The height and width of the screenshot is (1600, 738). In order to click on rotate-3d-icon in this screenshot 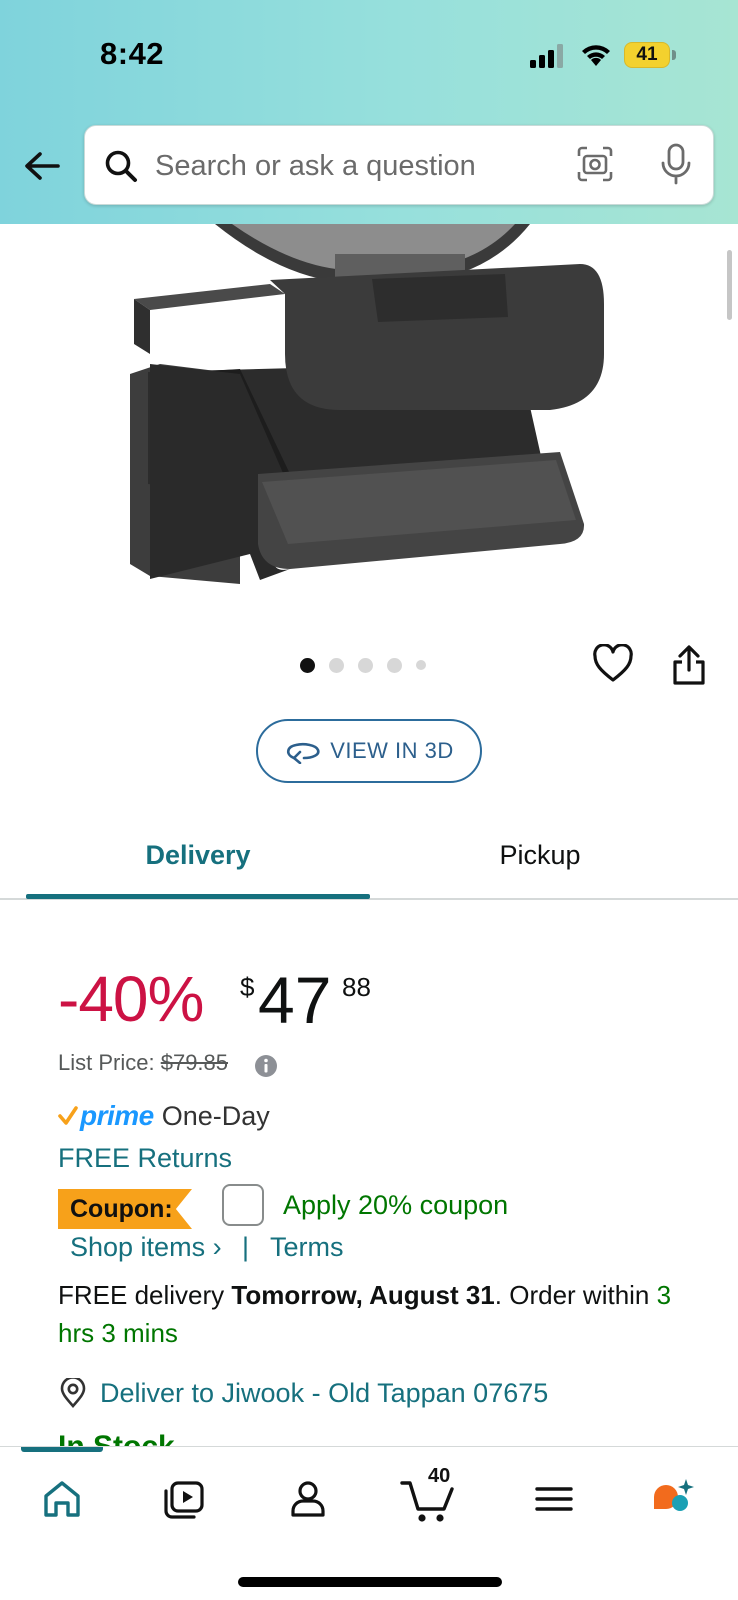, I will do `click(303, 753)`.